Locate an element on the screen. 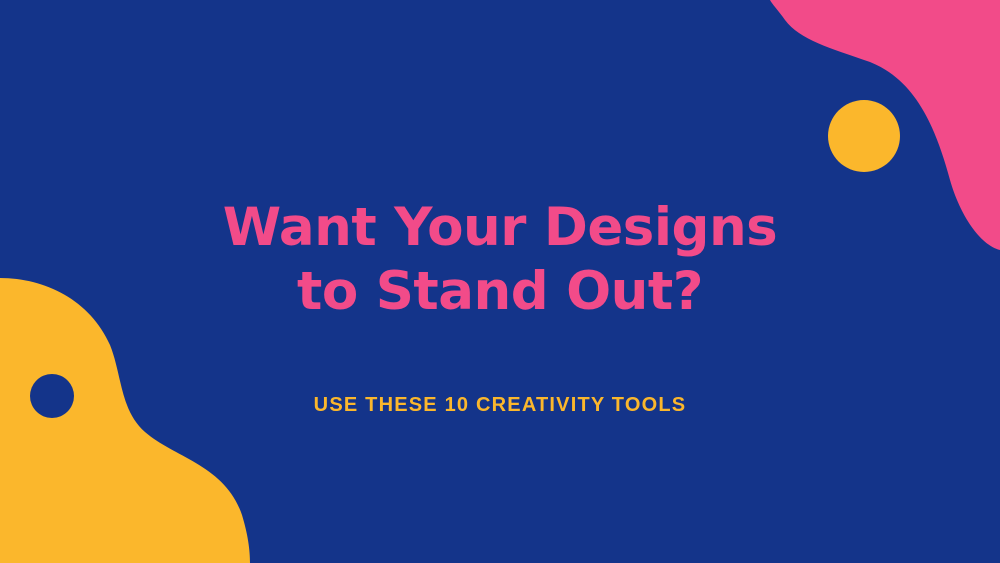 The width and height of the screenshot is (1000, 563). headline-line-2: to Stand Out? is located at coordinates (500, 291).